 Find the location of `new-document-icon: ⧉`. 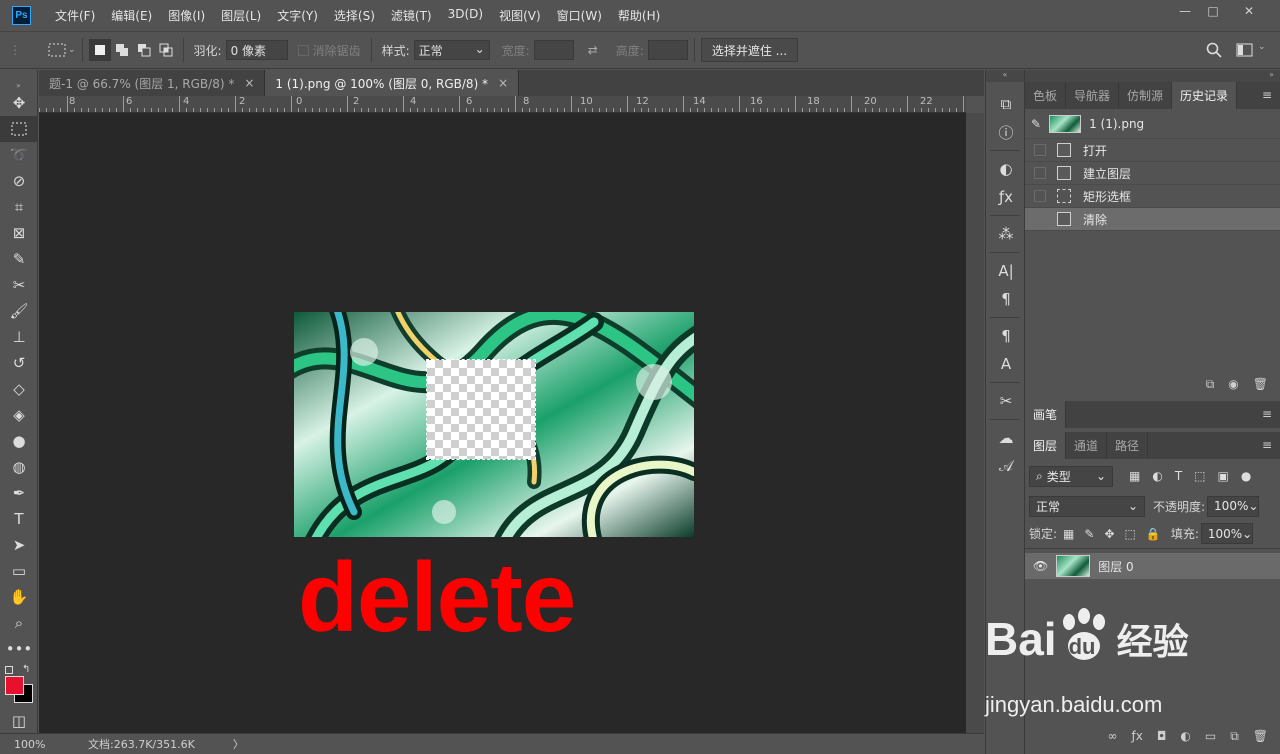

new-document-icon: ⧉ is located at coordinates (1210, 384).